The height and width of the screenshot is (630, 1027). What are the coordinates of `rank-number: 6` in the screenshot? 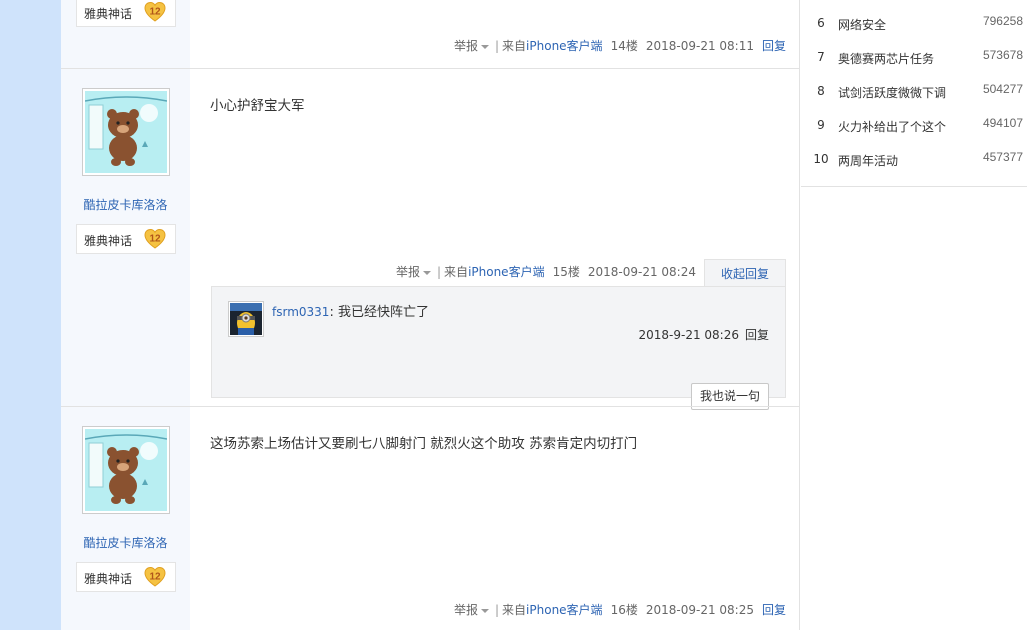 It's located at (821, 23).